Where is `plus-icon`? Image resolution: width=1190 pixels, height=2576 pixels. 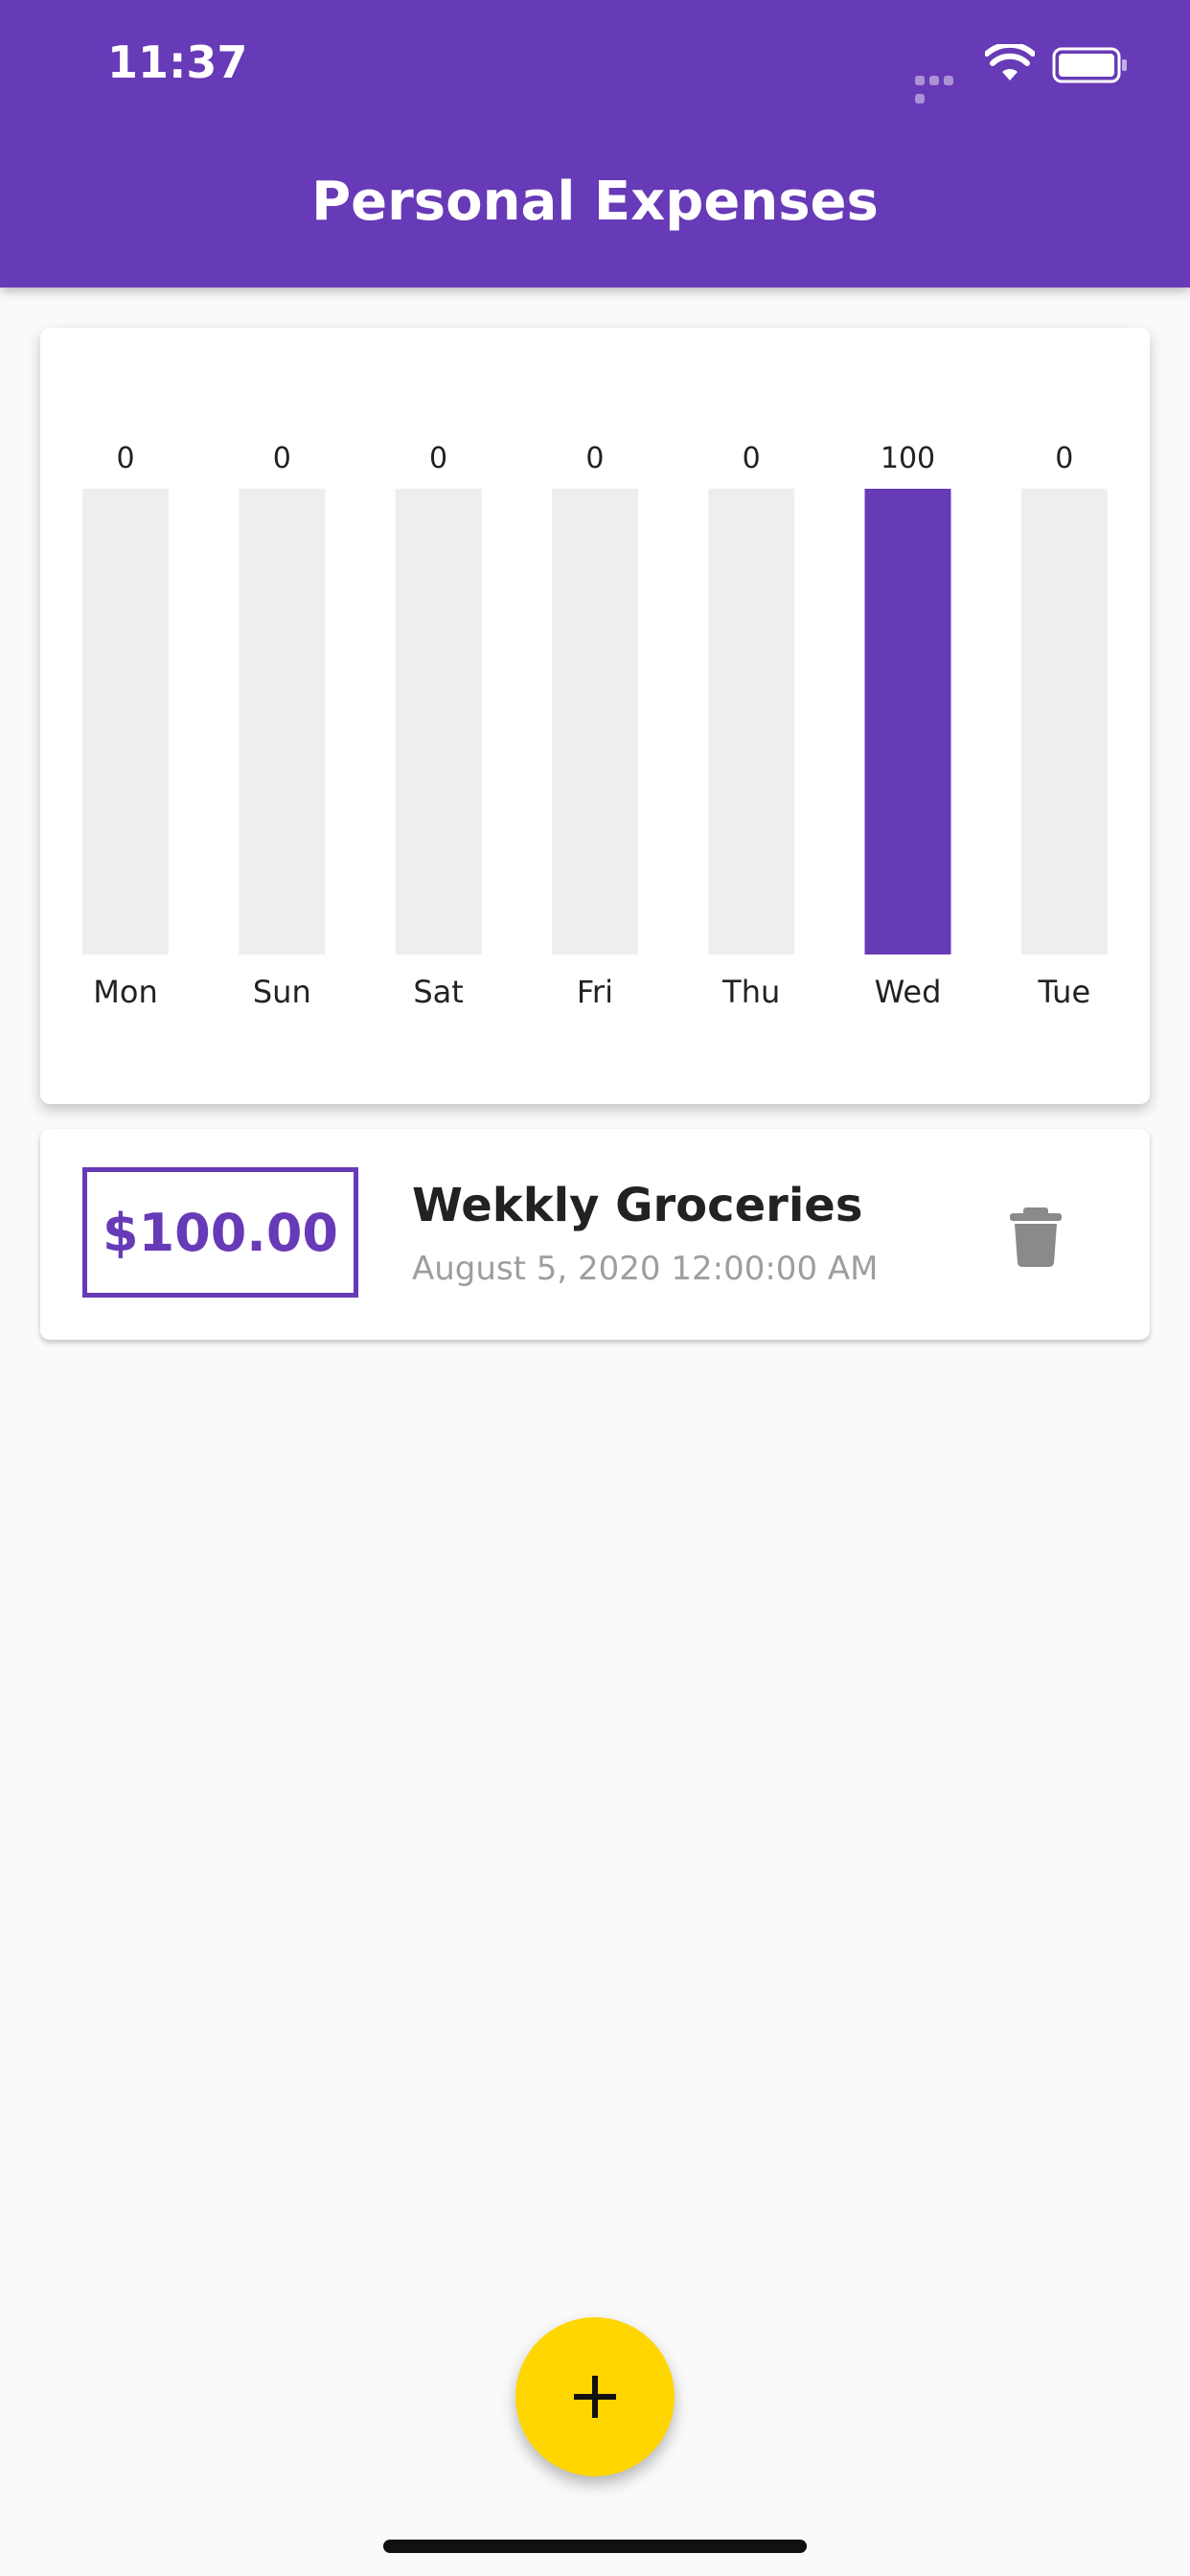
plus-icon is located at coordinates (595, 2397).